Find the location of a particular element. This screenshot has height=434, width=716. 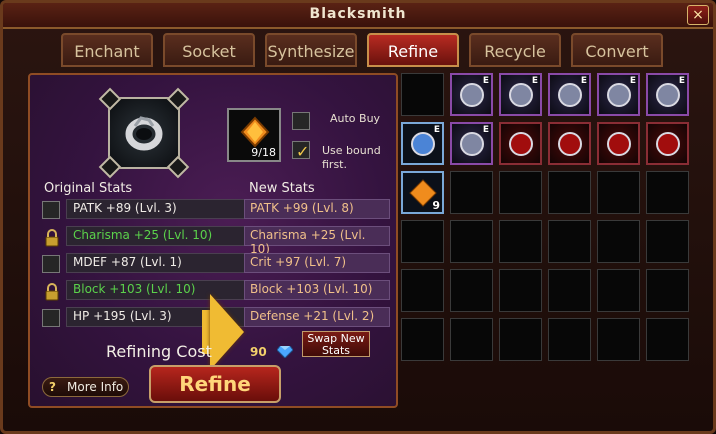

tab-convert: Convert is located at coordinates (617, 50).